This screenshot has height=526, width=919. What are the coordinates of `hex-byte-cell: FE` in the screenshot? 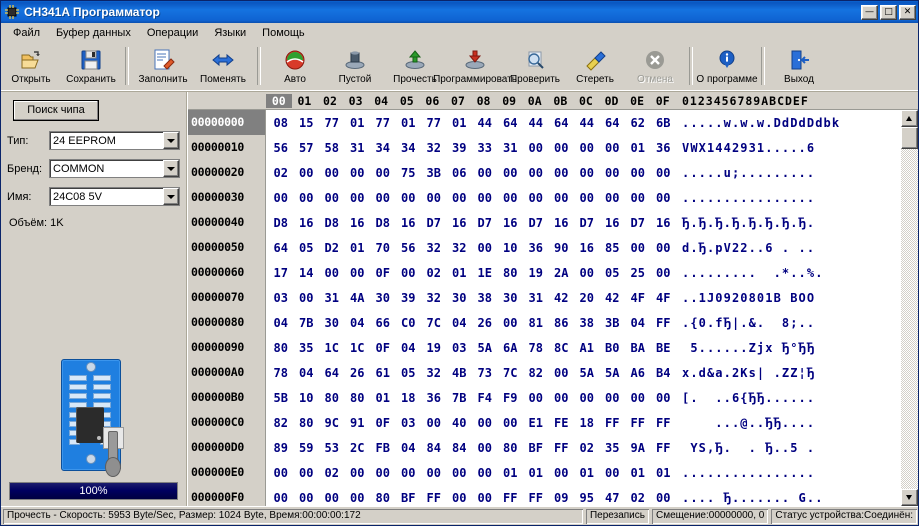 It's located at (562, 423).